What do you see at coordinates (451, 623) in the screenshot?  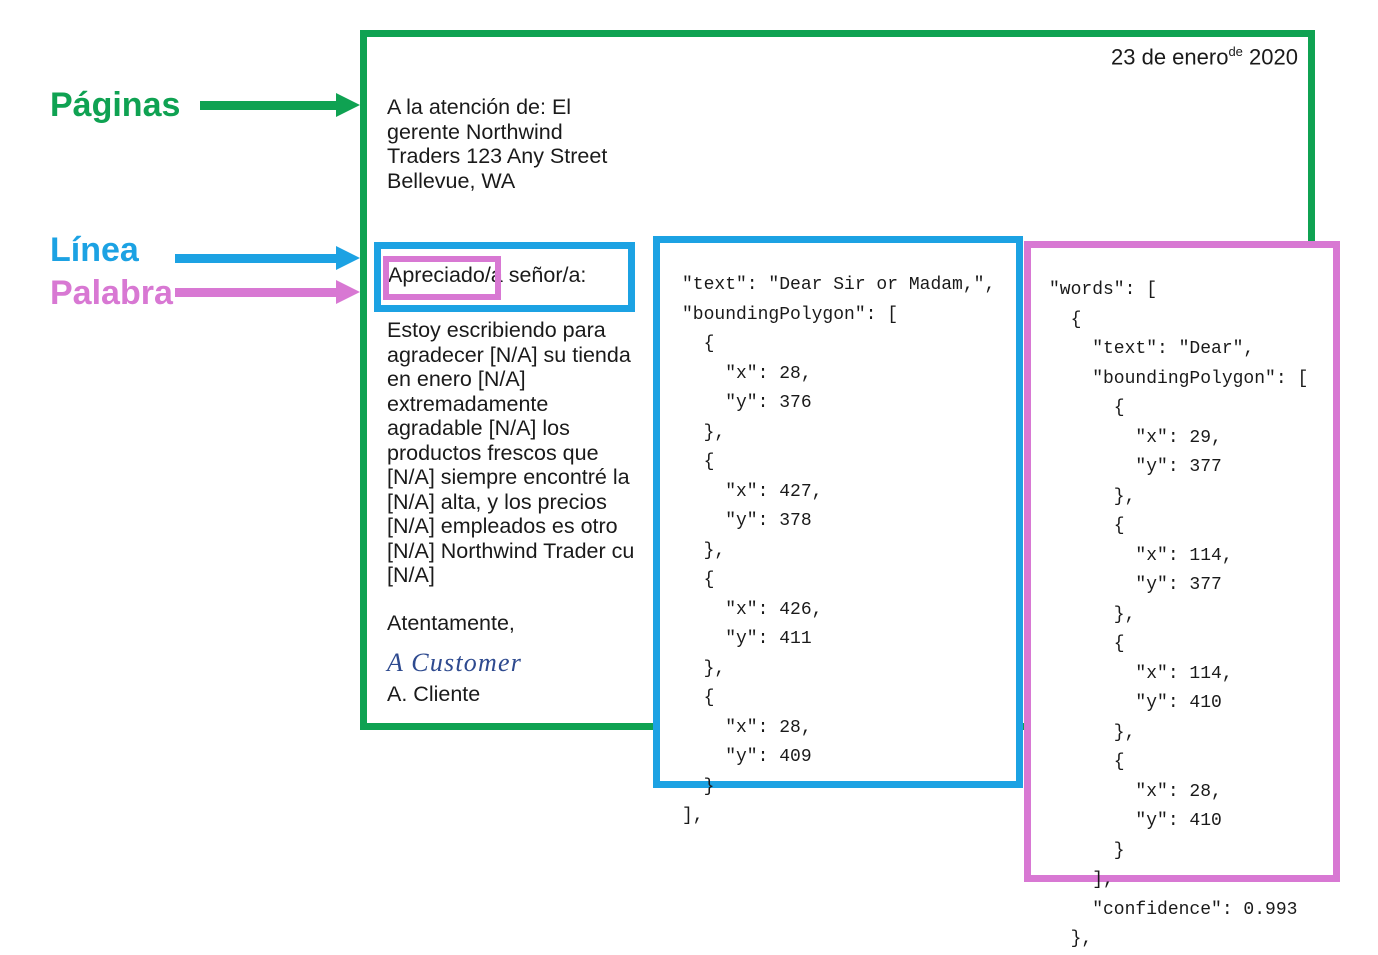 I see `document-closing: Atentamente,` at bounding box center [451, 623].